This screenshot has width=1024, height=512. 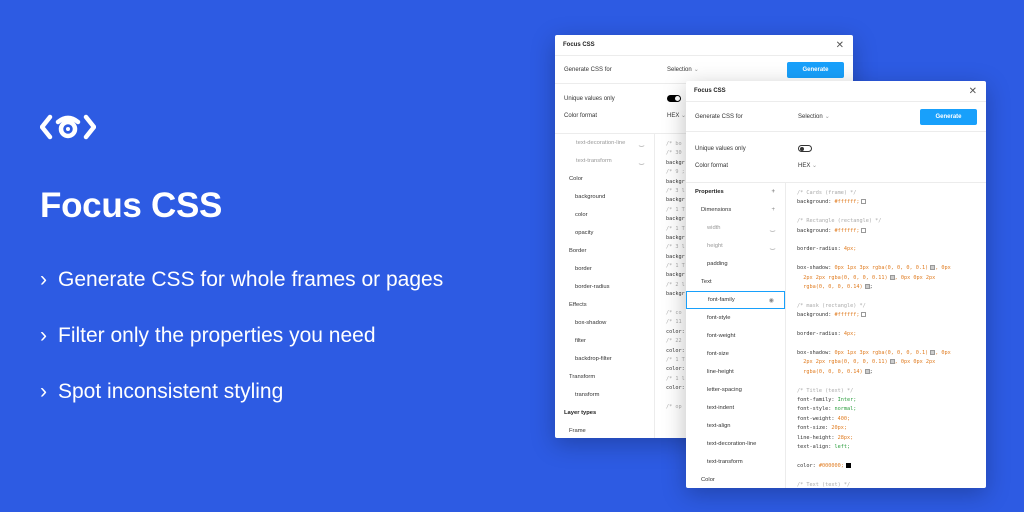 I want to click on prop-item: border, so click(x=604, y=269).